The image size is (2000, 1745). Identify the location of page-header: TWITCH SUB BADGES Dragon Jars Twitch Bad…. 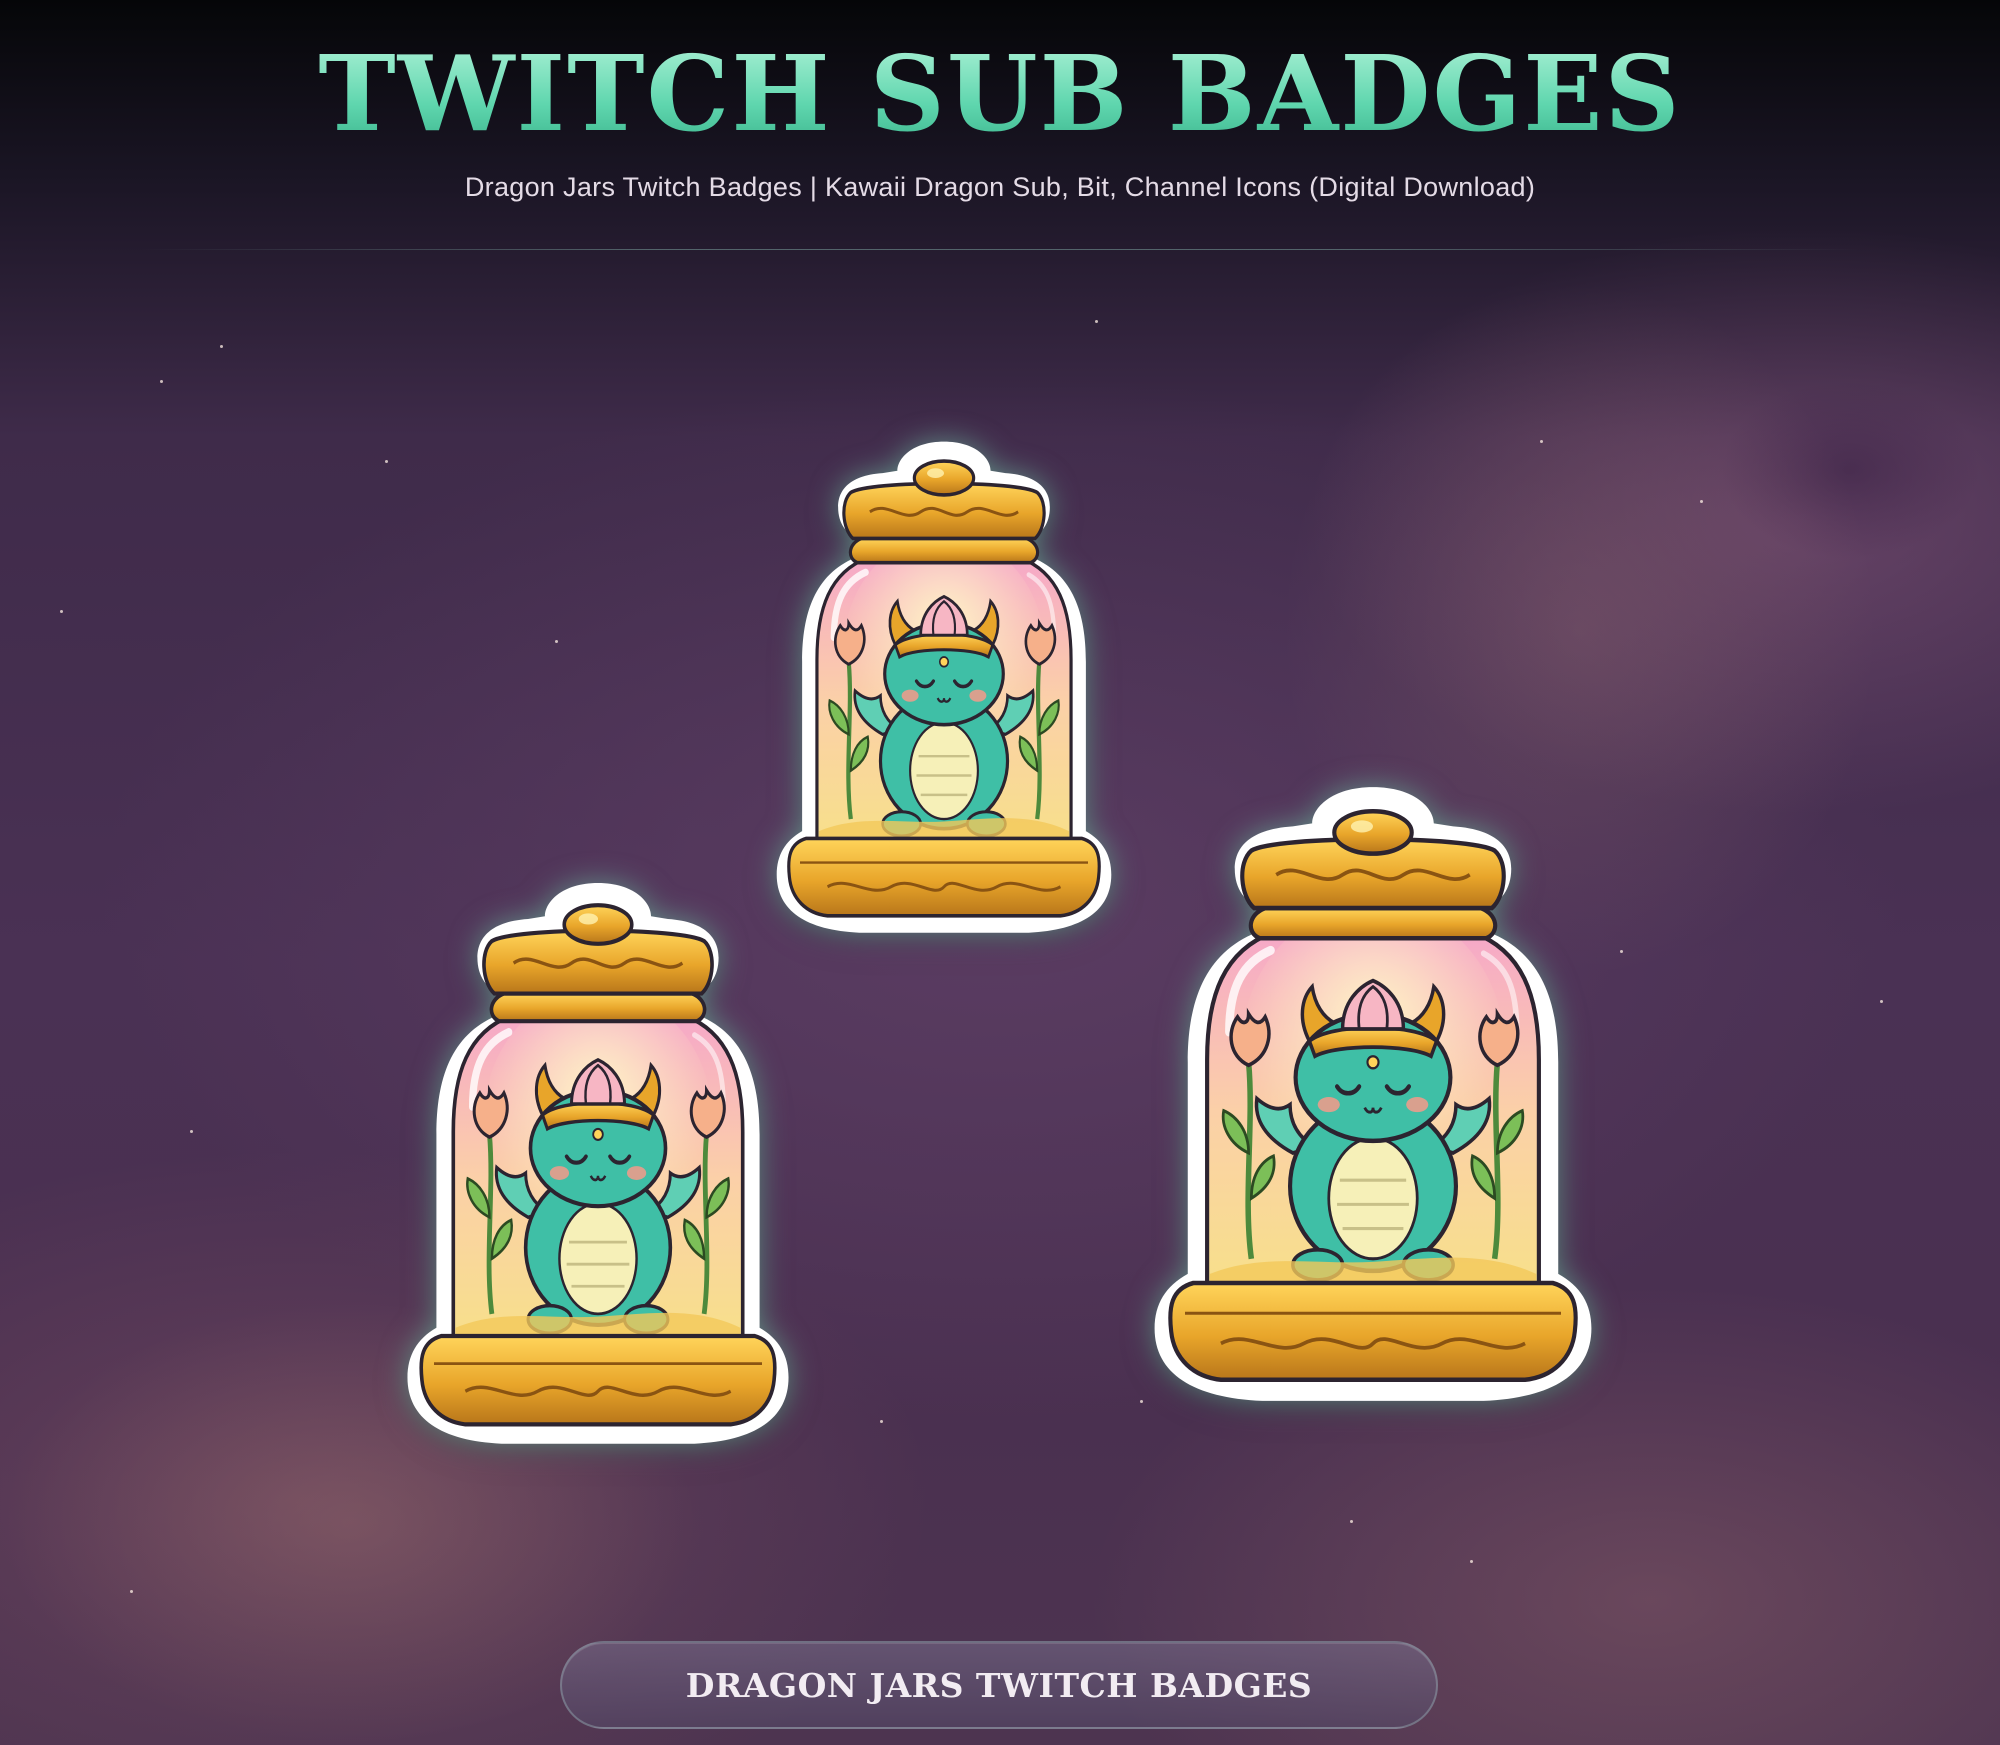
(1000, 125).